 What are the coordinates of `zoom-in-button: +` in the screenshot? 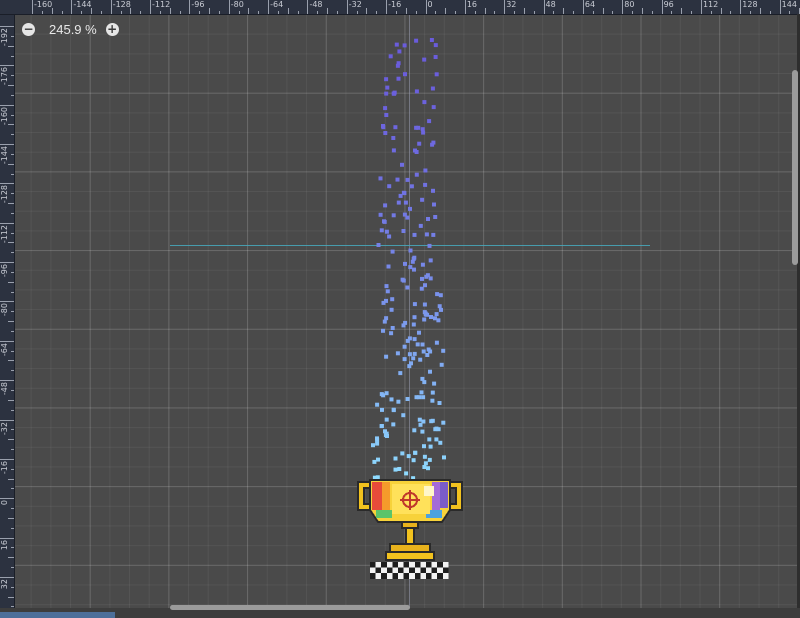 It's located at (112, 29).